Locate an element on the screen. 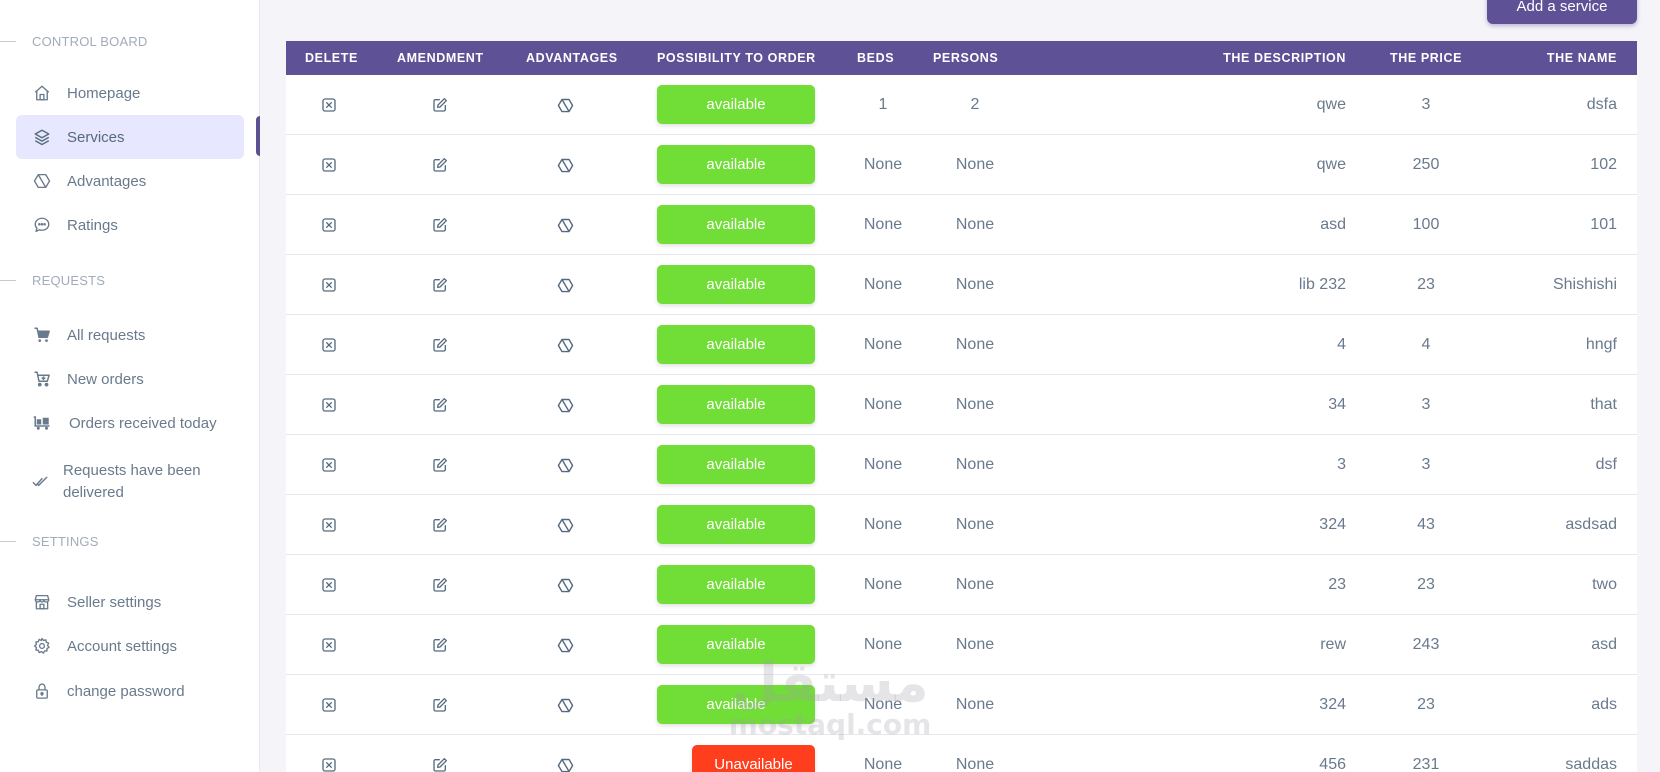 The image size is (1660, 772). sidebar-item-label: Requests have been delivered is located at coordinates (132, 481).